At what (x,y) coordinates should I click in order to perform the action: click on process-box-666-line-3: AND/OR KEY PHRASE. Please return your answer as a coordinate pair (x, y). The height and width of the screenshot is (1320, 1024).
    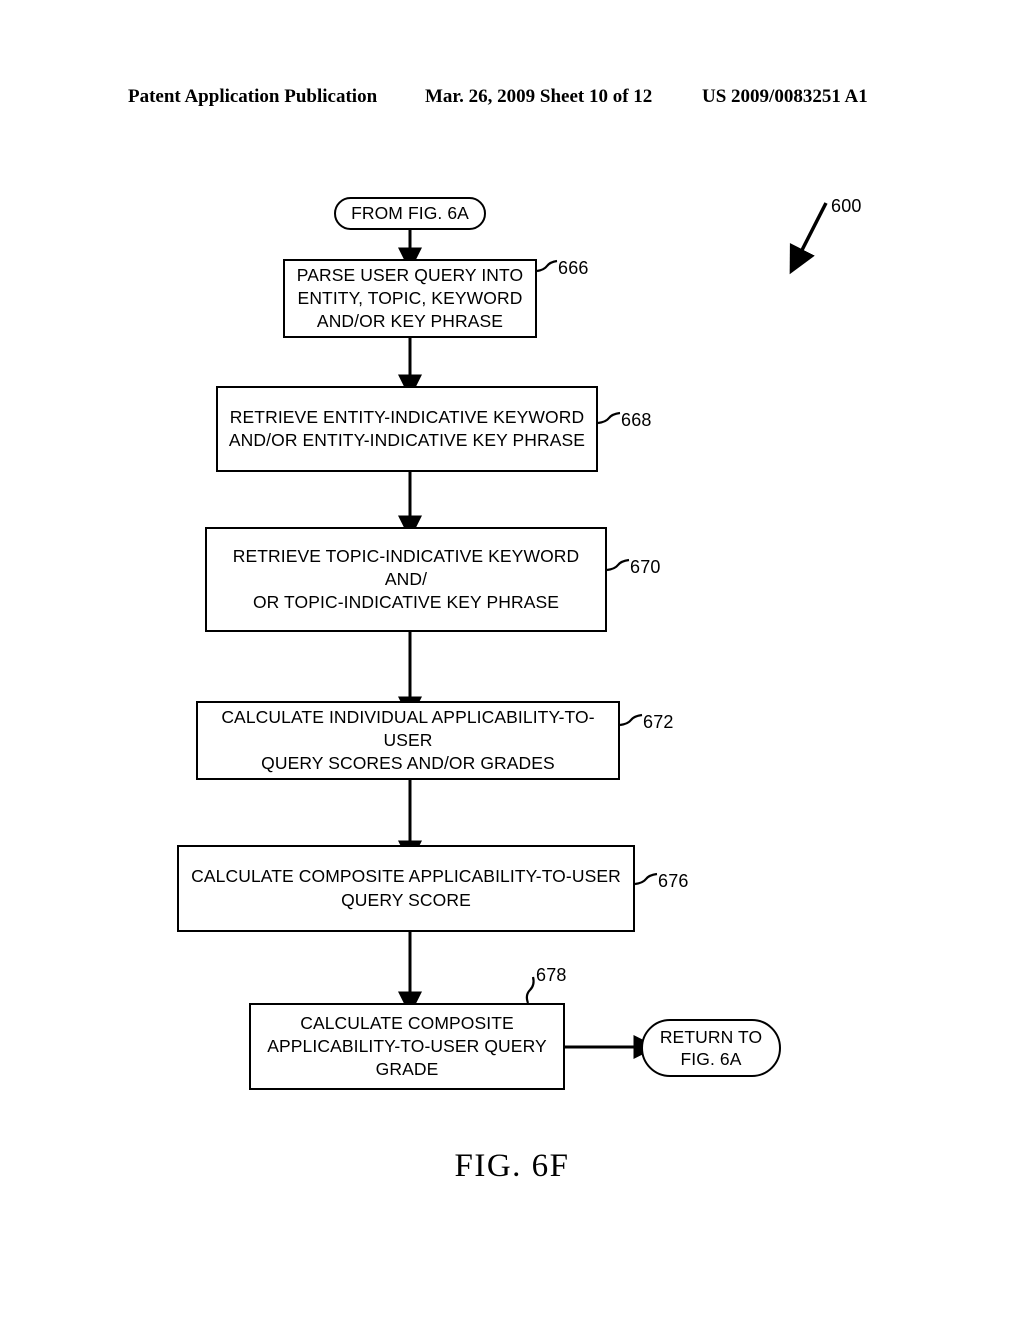
    Looking at the image, I should click on (410, 321).